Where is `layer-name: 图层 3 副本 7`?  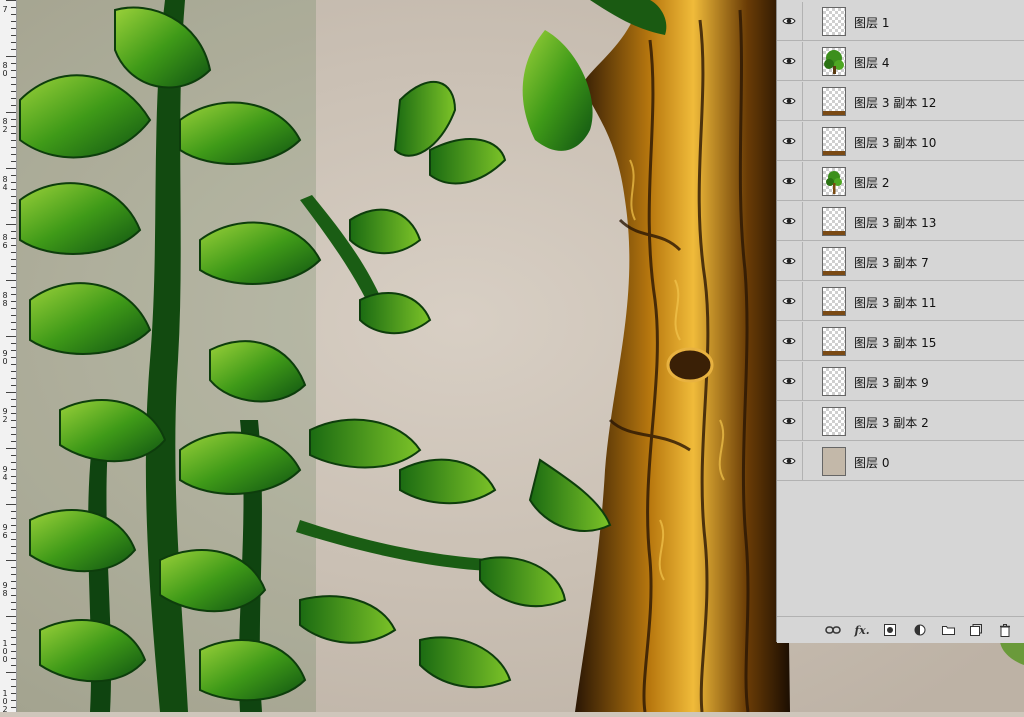 layer-name: 图层 3 副本 7 is located at coordinates (891, 262).